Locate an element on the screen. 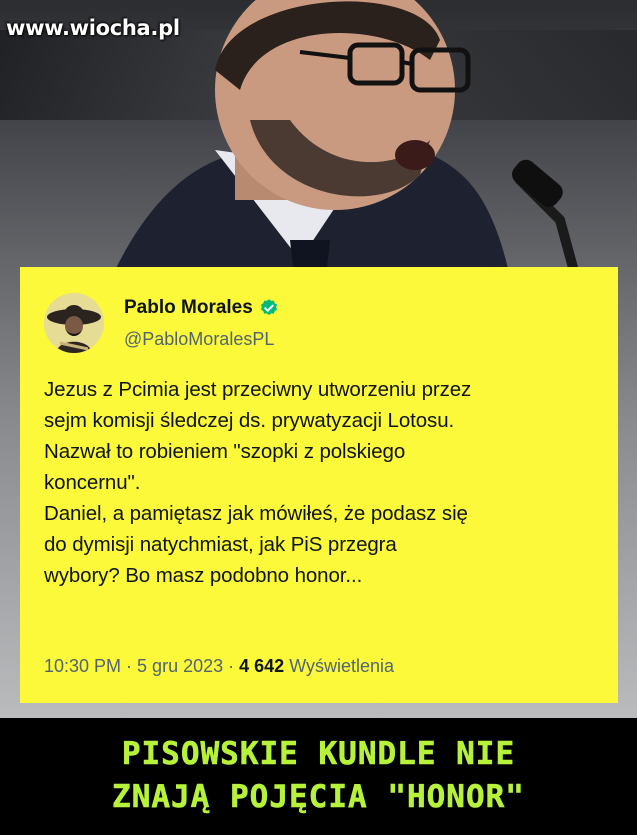  avatar is located at coordinates (74, 323).